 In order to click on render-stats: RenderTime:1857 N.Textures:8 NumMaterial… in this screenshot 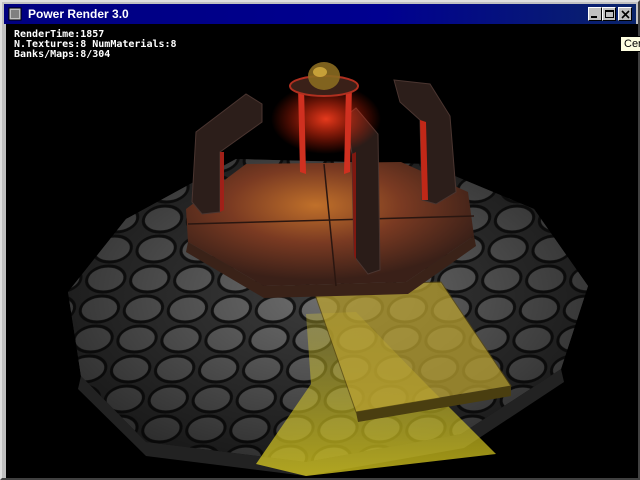, I will do `click(95, 45)`.